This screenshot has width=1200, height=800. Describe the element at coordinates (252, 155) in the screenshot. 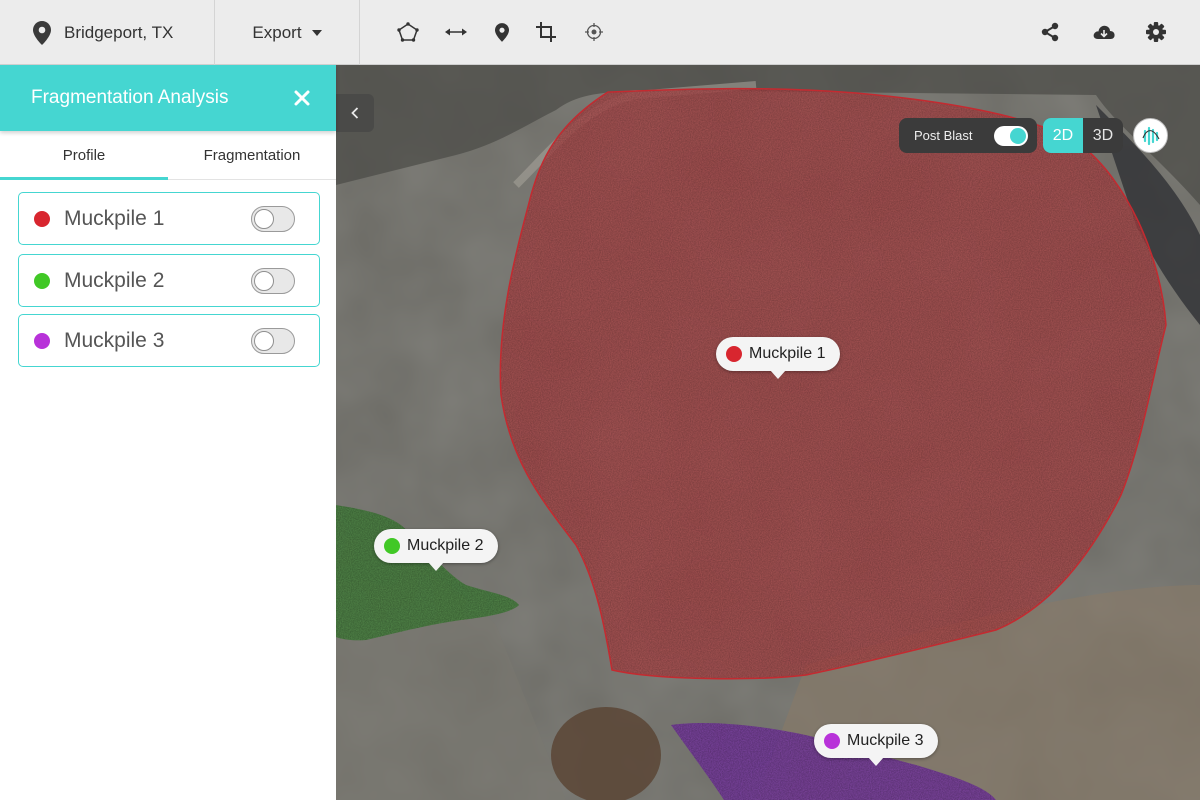

I see `tab-fragmentation: Fragmentation` at that location.